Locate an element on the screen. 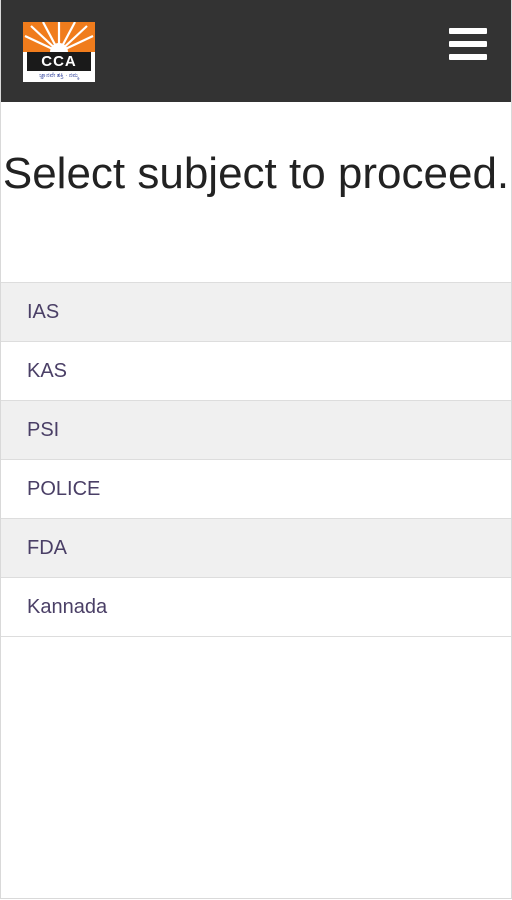 Image resolution: width=512 pixels, height=900 pixels. subject-item-kas: KAS is located at coordinates (256, 371).